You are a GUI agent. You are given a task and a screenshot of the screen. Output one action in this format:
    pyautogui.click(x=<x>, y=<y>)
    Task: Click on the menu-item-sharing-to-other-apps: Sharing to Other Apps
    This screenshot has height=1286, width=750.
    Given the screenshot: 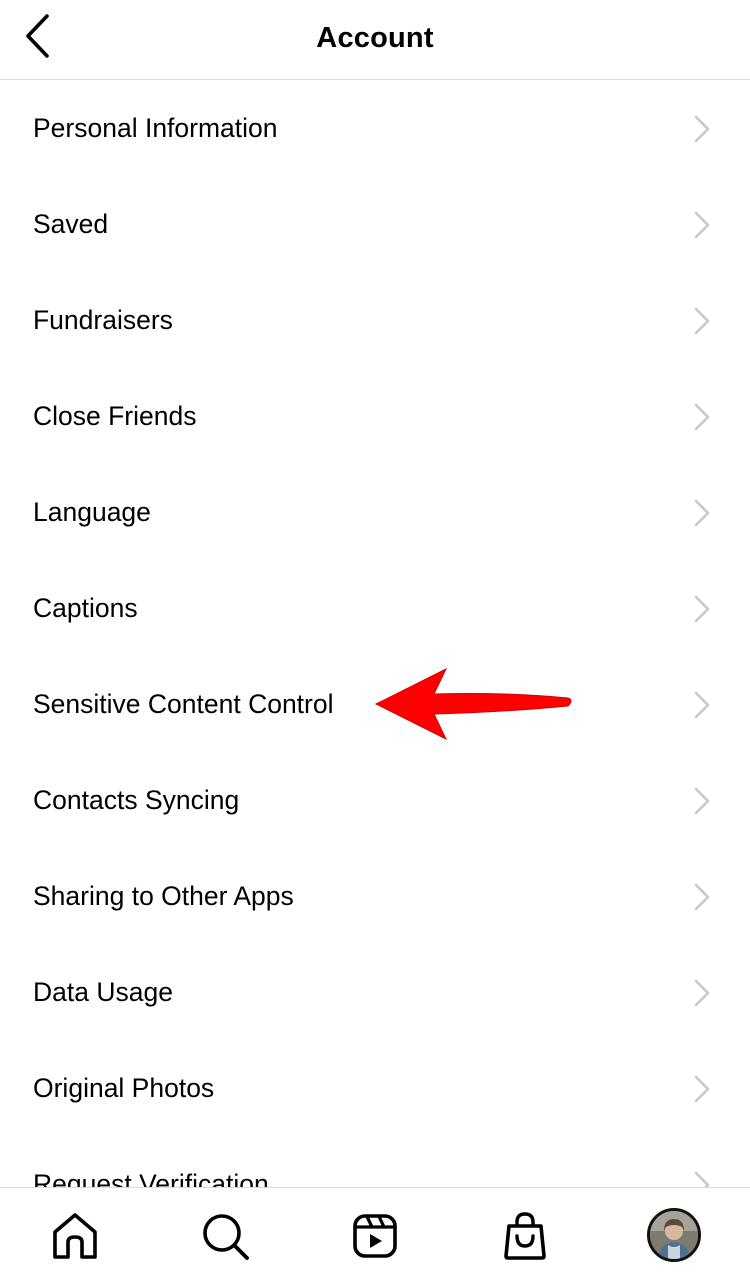 What is the action you would take?
    pyautogui.click(x=375, y=897)
    